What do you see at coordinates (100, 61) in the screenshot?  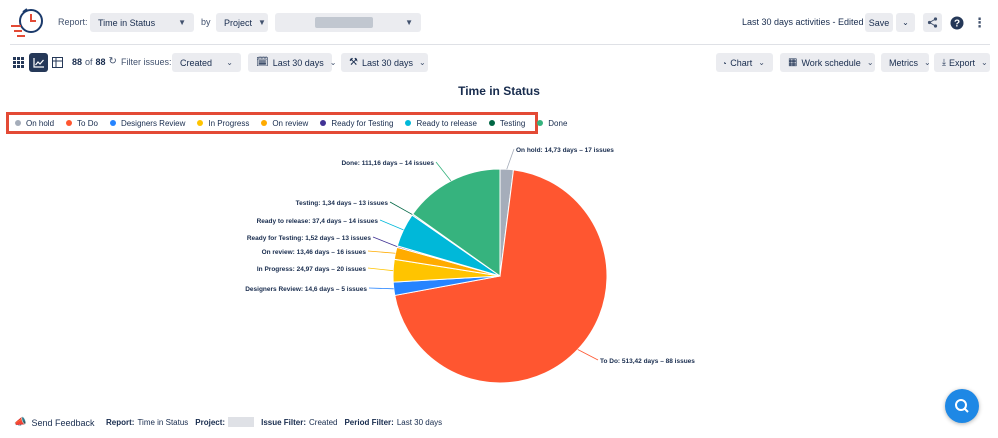 I see `issue-count-total: 88` at bounding box center [100, 61].